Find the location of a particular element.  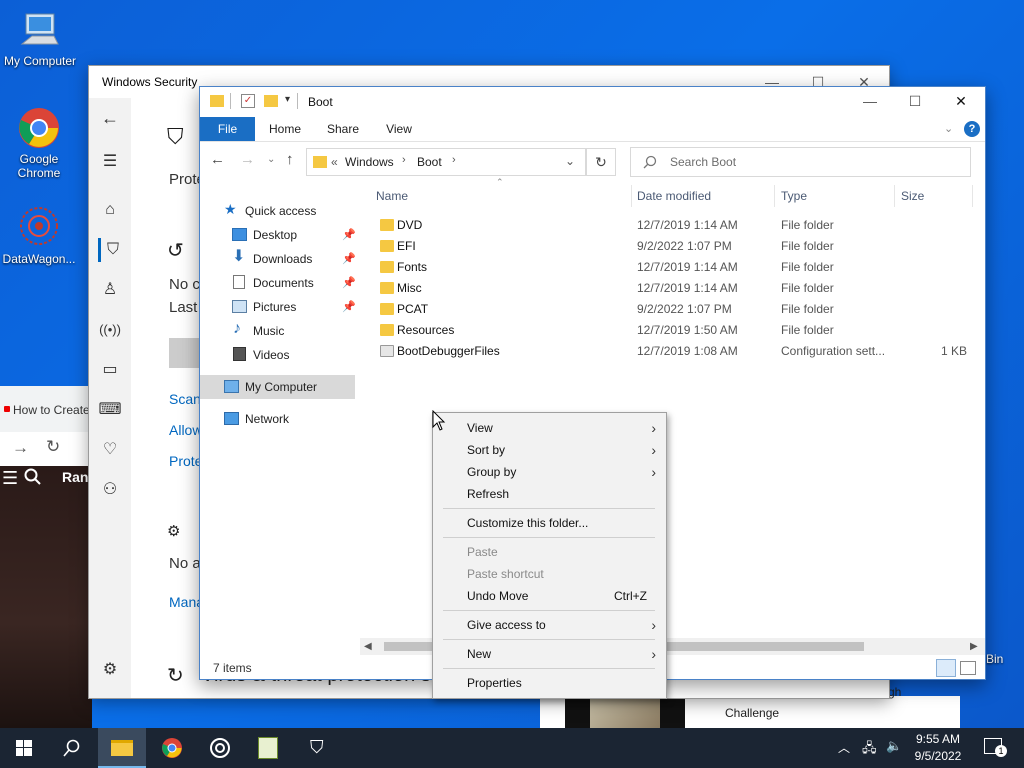

menu-item-properties: Properties is located at coordinates (549, 683).